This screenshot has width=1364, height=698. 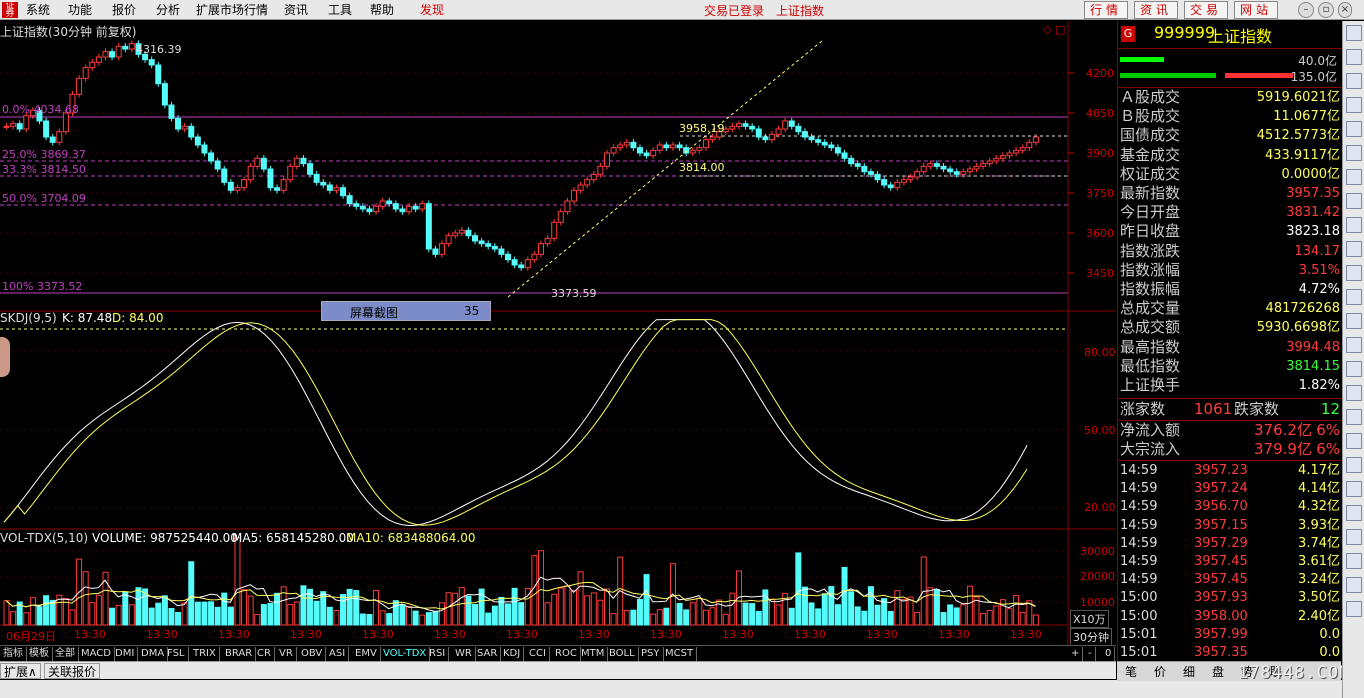 I want to click on quote-list-icon, so click(x=1354, y=57).